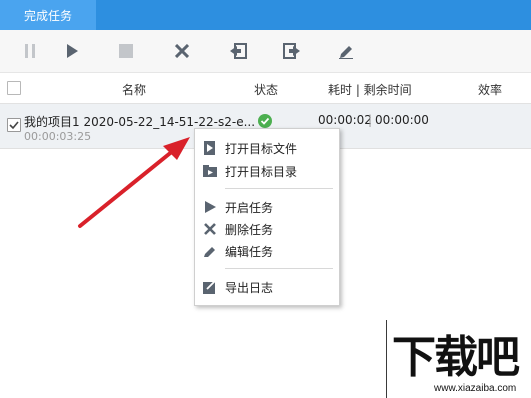 Image resolution: width=531 pixels, height=398 pixels. What do you see at coordinates (261, 172) in the screenshot?
I see `menu-item-label: 打开目标目录` at bounding box center [261, 172].